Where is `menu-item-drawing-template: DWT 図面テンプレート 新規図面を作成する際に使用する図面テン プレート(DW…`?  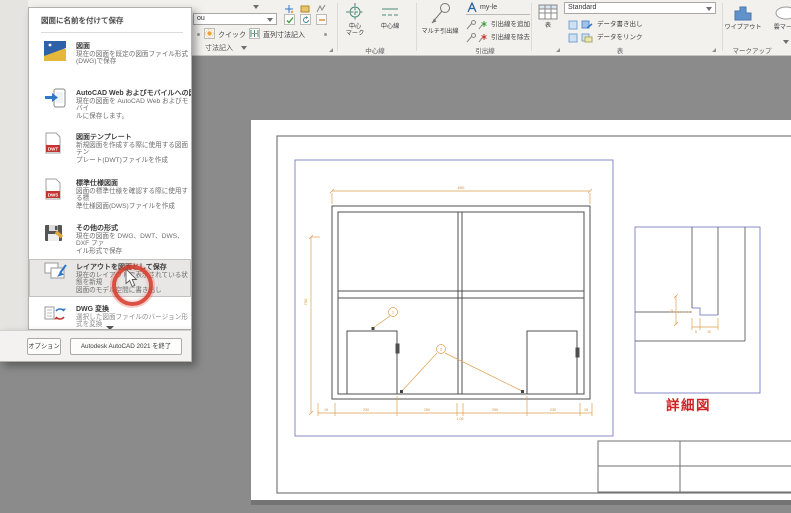 menu-item-drawing-template: DWT 図面テンプレート 新規図面を作成する際に使用する図面テン プレート(DW… is located at coordinates (110, 152).